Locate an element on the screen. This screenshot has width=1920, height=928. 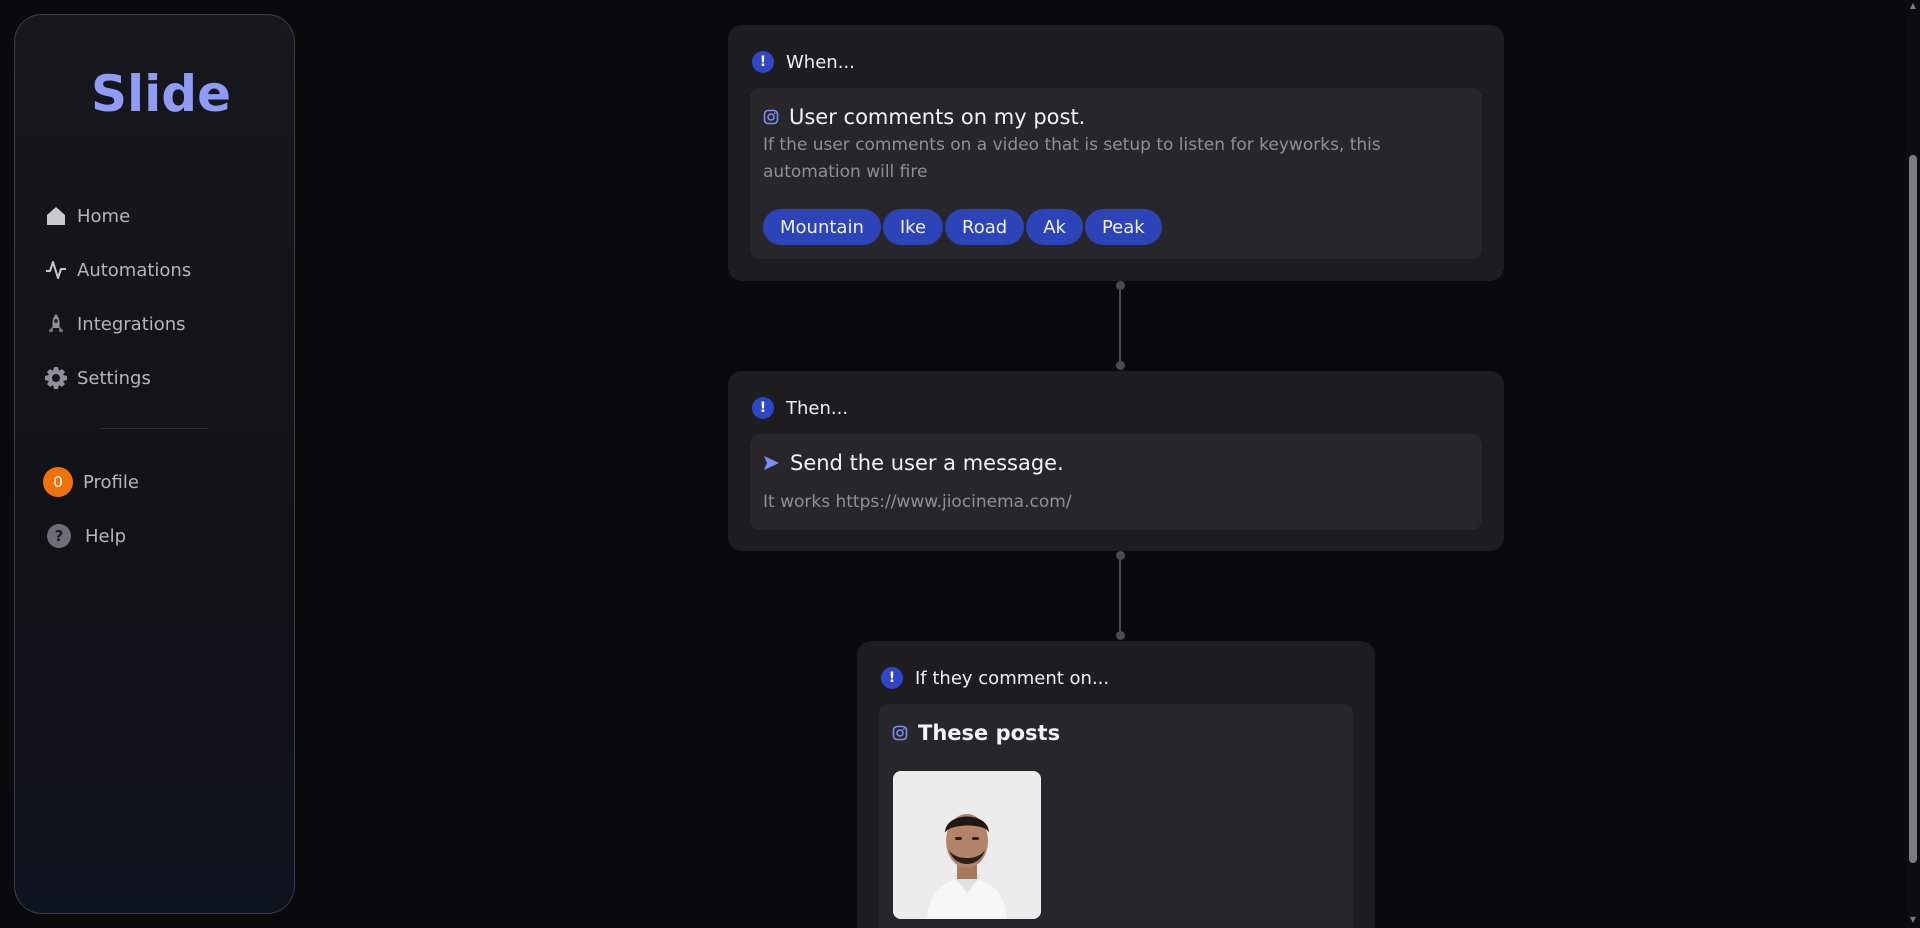
sidebar-item-home: Home is located at coordinates (158, 216).